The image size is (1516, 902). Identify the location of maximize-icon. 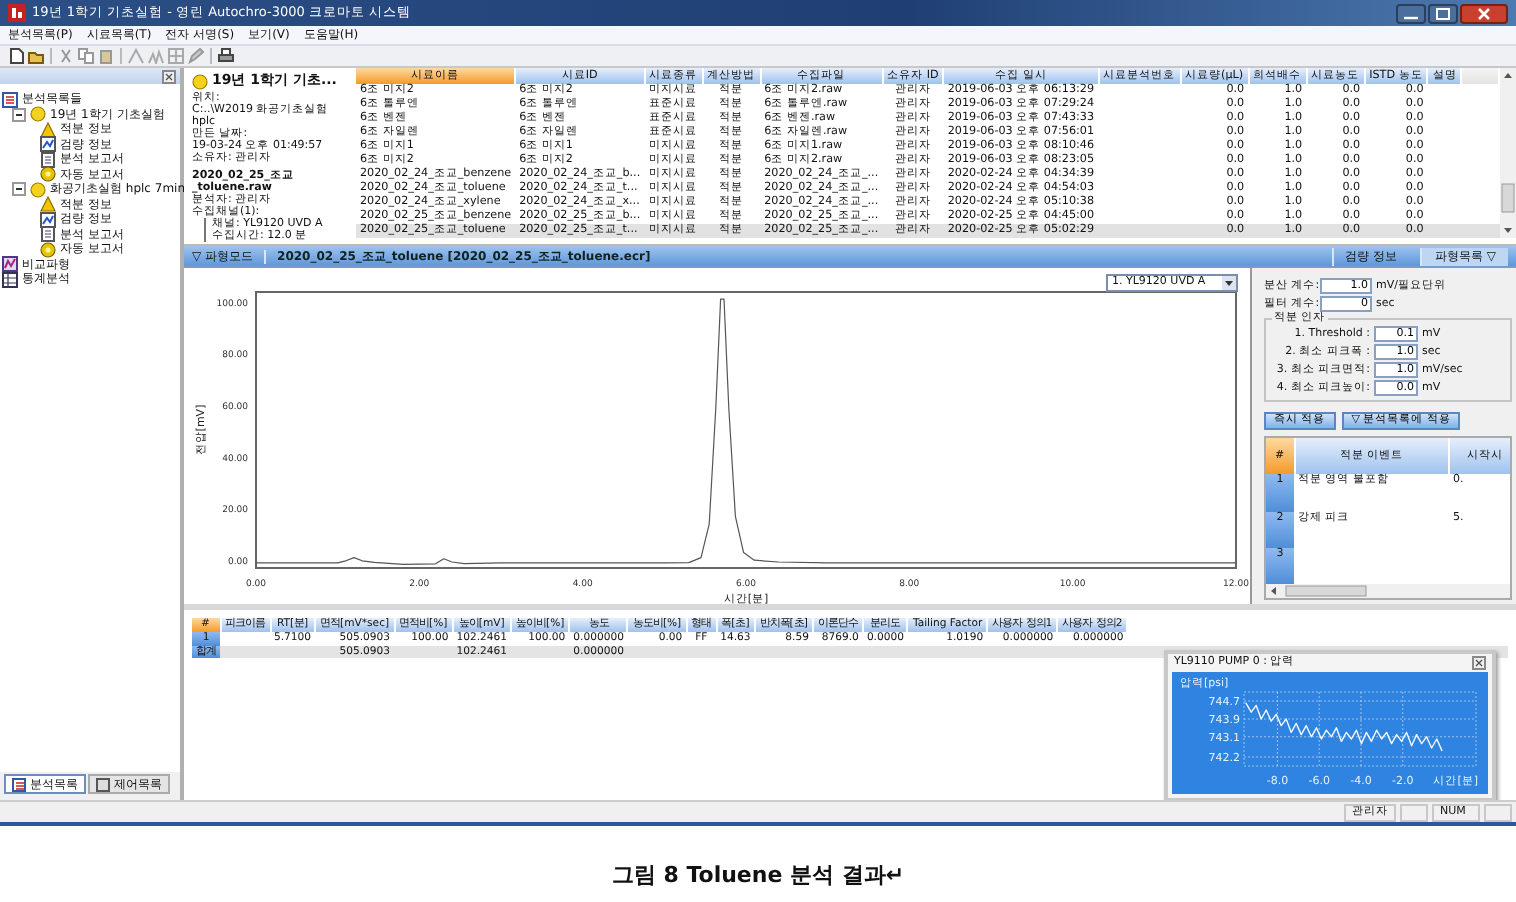
(1443, 13).